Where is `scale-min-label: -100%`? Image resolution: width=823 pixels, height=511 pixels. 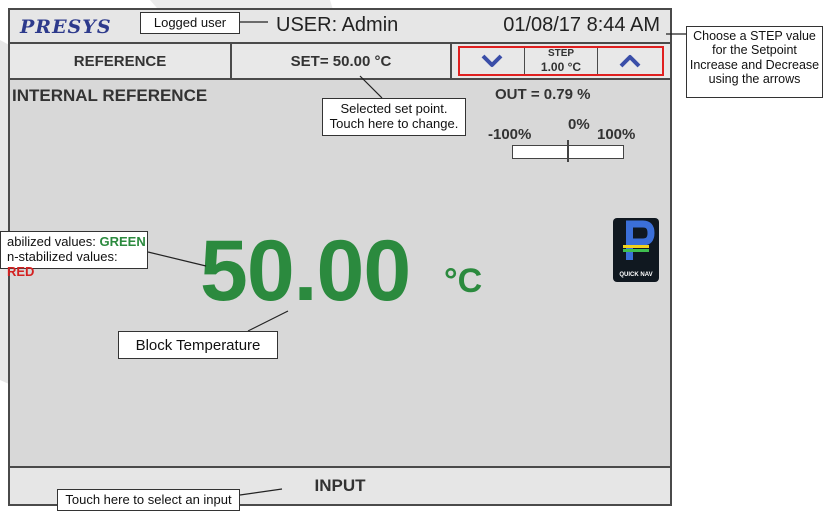 scale-min-label: -100% is located at coordinates (510, 134).